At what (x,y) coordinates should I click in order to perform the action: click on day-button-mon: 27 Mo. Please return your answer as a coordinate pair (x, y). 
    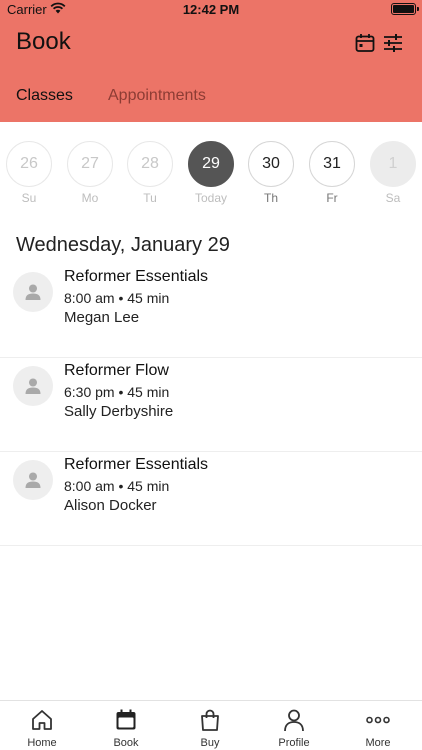
    Looking at the image, I should click on (90, 173).